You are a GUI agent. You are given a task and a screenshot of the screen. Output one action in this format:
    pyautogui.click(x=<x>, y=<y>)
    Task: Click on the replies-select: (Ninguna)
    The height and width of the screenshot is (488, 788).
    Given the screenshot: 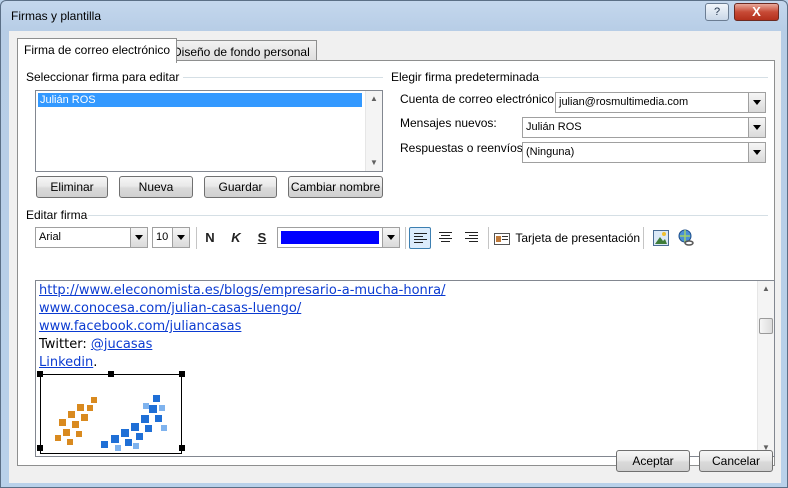 What is the action you would take?
    pyautogui.click(x=644, y=152)
    